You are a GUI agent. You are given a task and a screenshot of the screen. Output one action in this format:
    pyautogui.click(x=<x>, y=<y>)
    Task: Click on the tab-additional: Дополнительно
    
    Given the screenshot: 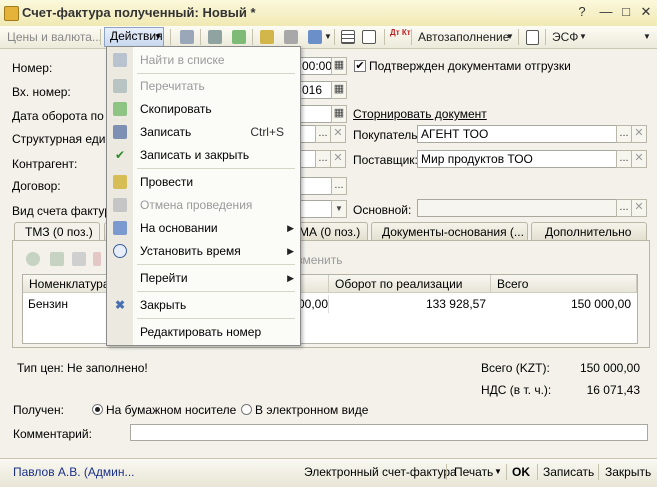 What is the action you would take?
    pyautogui.click(x=589, y=231)
    